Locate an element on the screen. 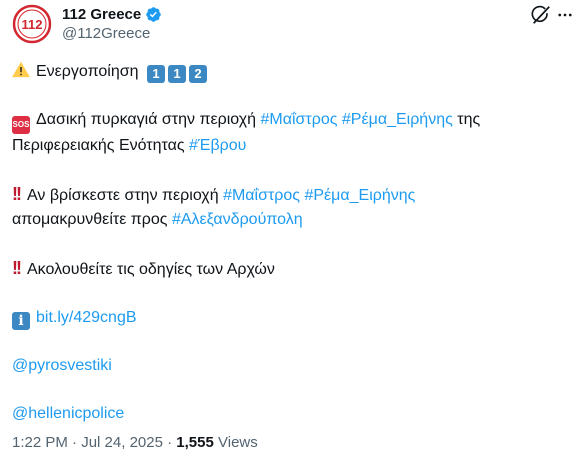  avatar: 112 is located at coordinates (32, 24).